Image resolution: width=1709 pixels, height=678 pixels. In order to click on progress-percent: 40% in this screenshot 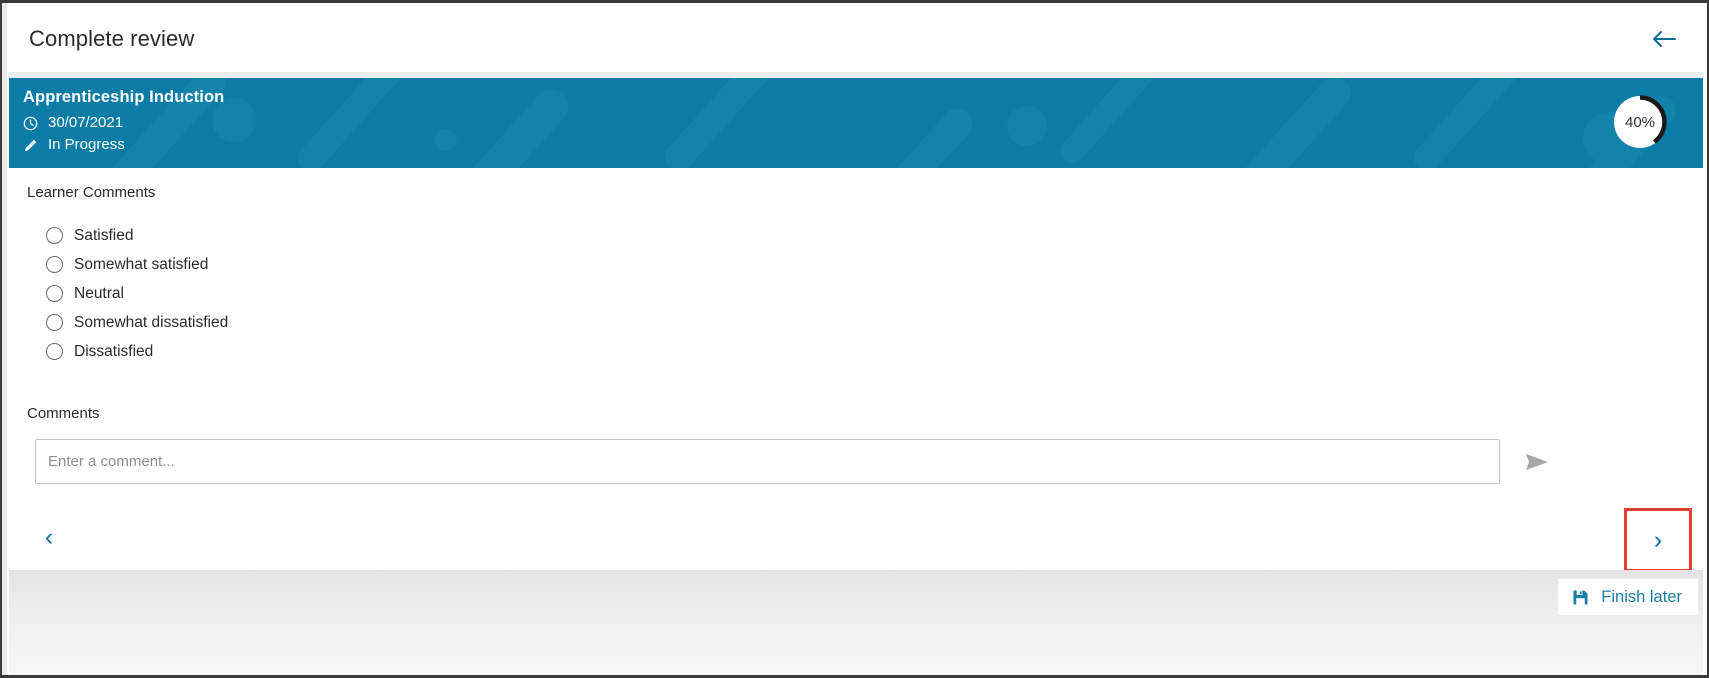, I will do `click(1640, 122)`.